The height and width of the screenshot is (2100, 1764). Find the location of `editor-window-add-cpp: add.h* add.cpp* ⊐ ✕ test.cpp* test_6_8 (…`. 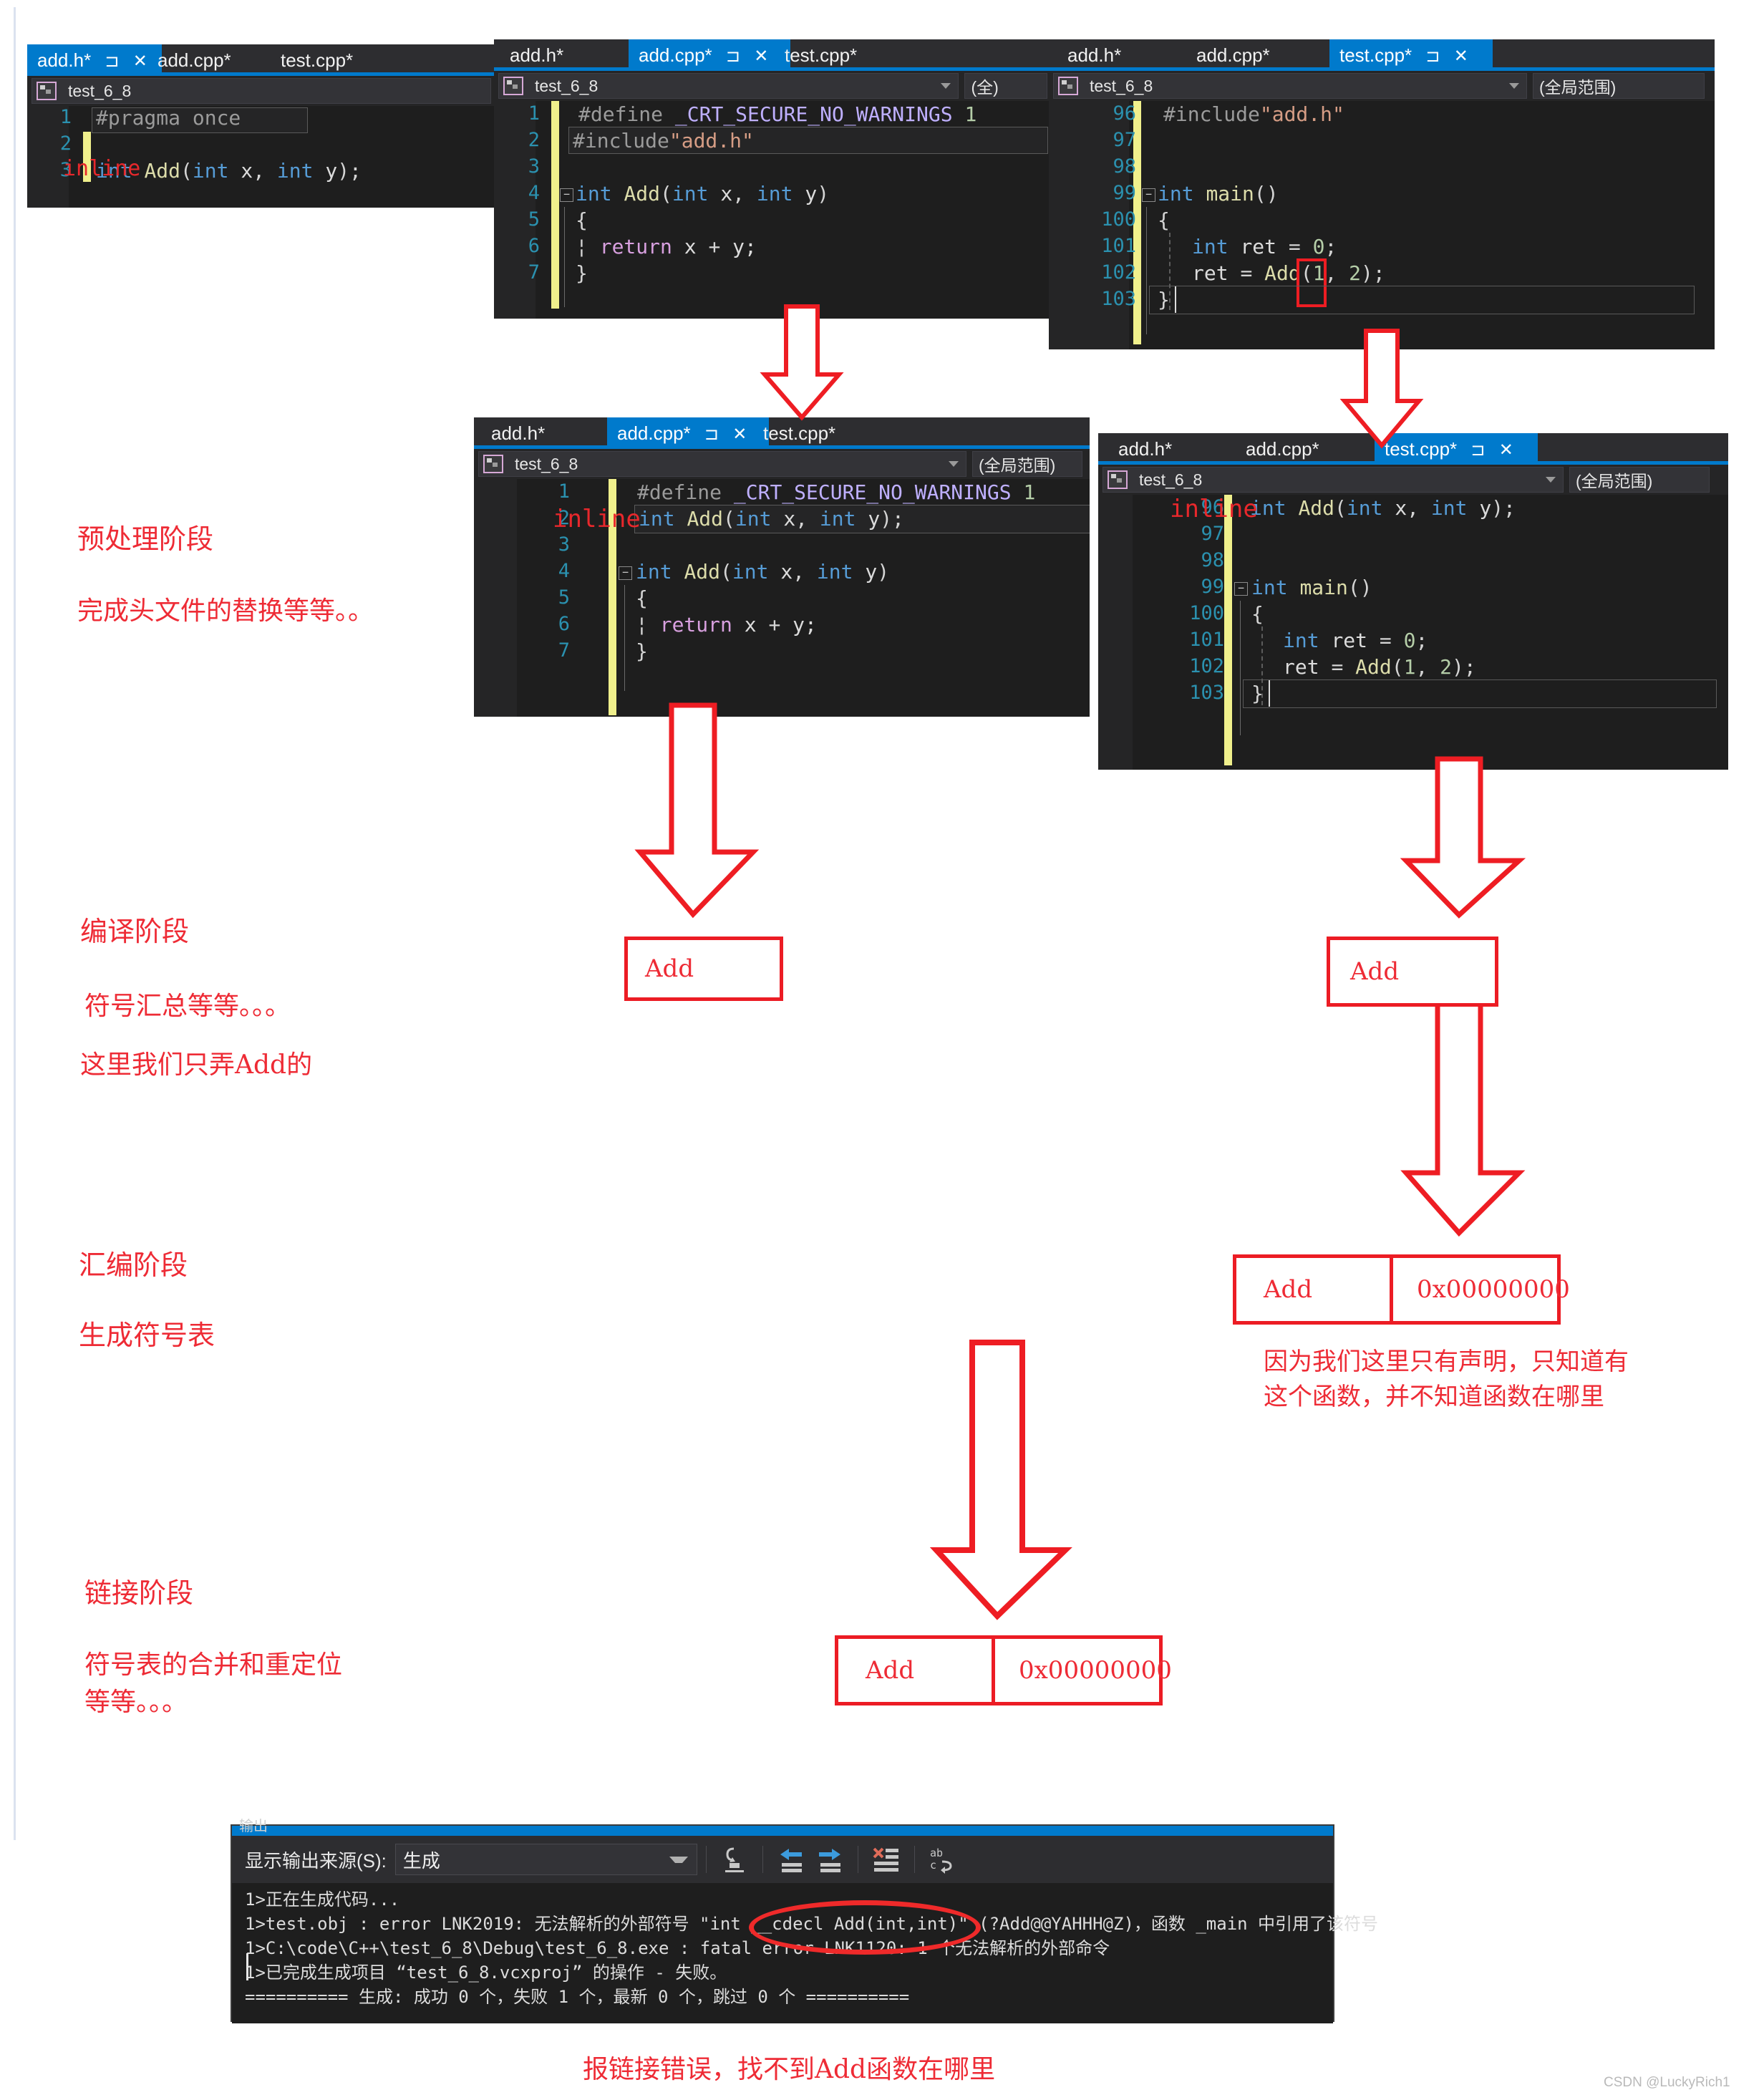

editor-window-add-cpp: add.h* add.cpp* ⊐ ✕ test.cpp* test_6_8 (… is located at coordinates (771, 179).